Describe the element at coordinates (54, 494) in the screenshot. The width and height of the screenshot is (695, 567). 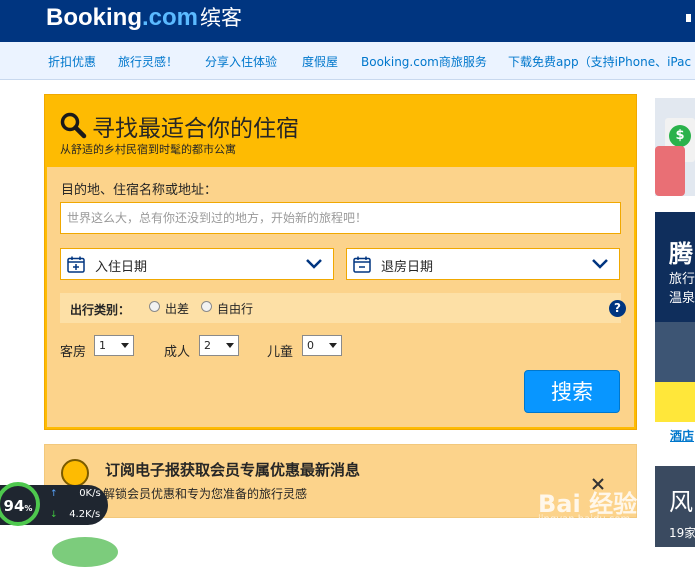
I see `upload-arrow-icon: ↑` at that location.